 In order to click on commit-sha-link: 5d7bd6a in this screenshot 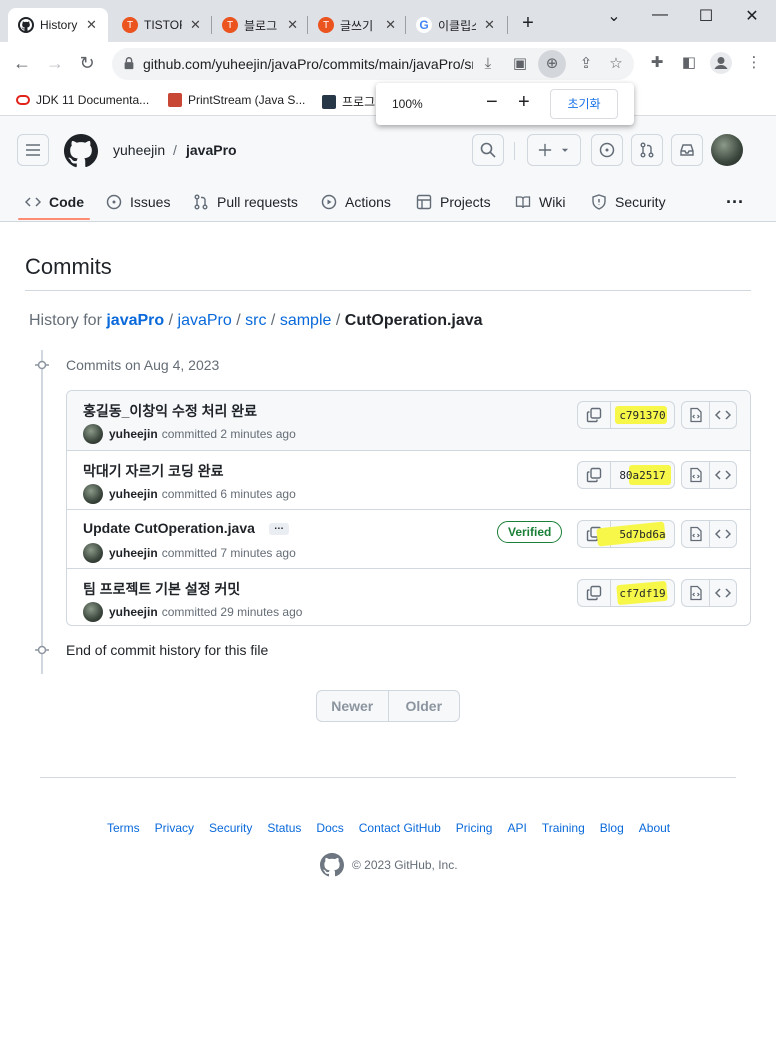, I will do `click(635, 534)`.